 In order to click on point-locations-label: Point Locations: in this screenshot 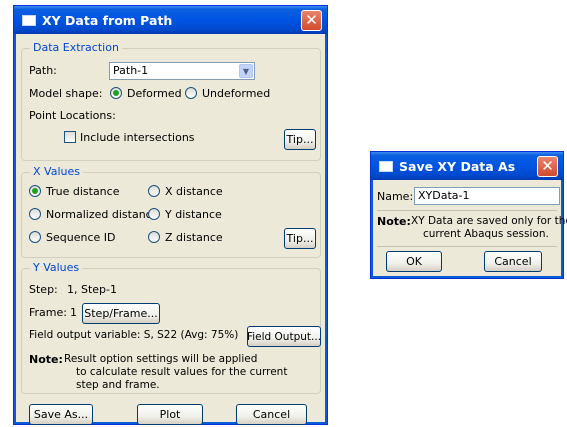, I will do `click(72, 115)`.